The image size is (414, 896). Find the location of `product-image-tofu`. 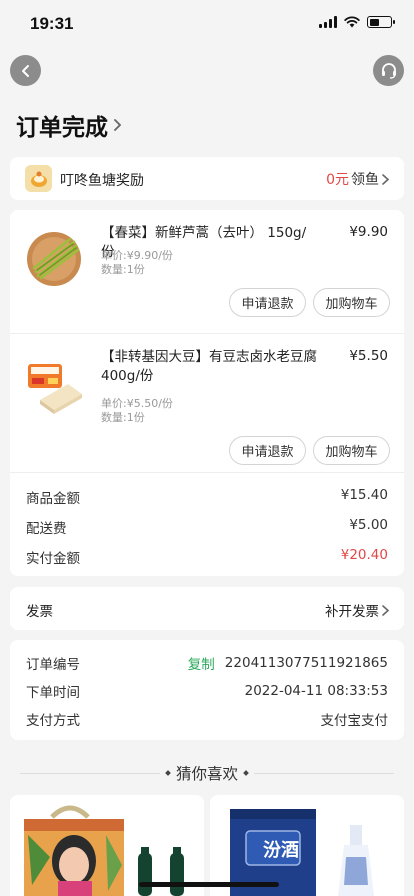

product-image-tofu is located at coordinates (55, 385).